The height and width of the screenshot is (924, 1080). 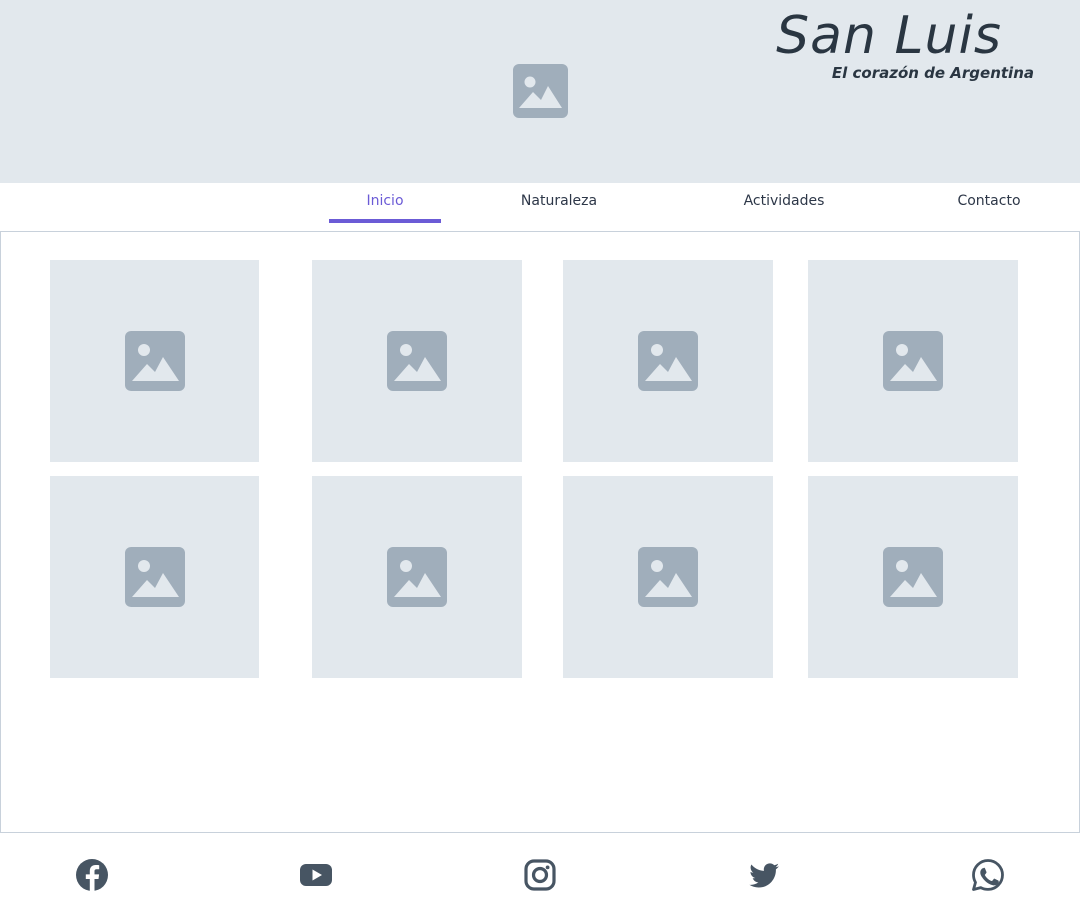 I want to click on social-footer, so click(x=540, y=878).